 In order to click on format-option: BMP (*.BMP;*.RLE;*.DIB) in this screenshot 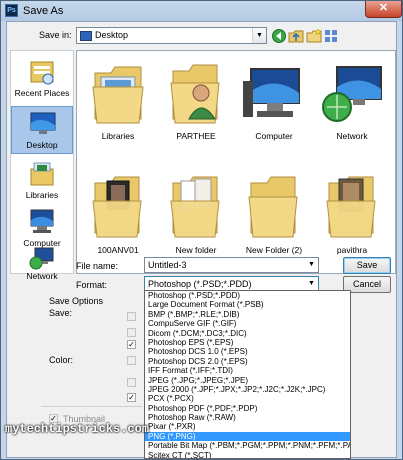, I will do `click(247, 314)`.